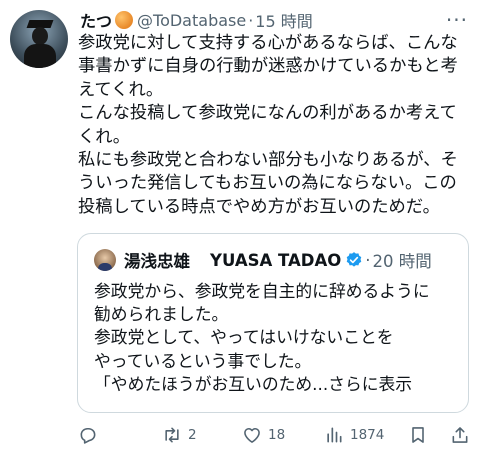 The width and height of the screenshot is (480, 457). I want to click on tweet-text-line: 事書かずに自身の行動が迷惑かけているかもと考, so click(268, 66).